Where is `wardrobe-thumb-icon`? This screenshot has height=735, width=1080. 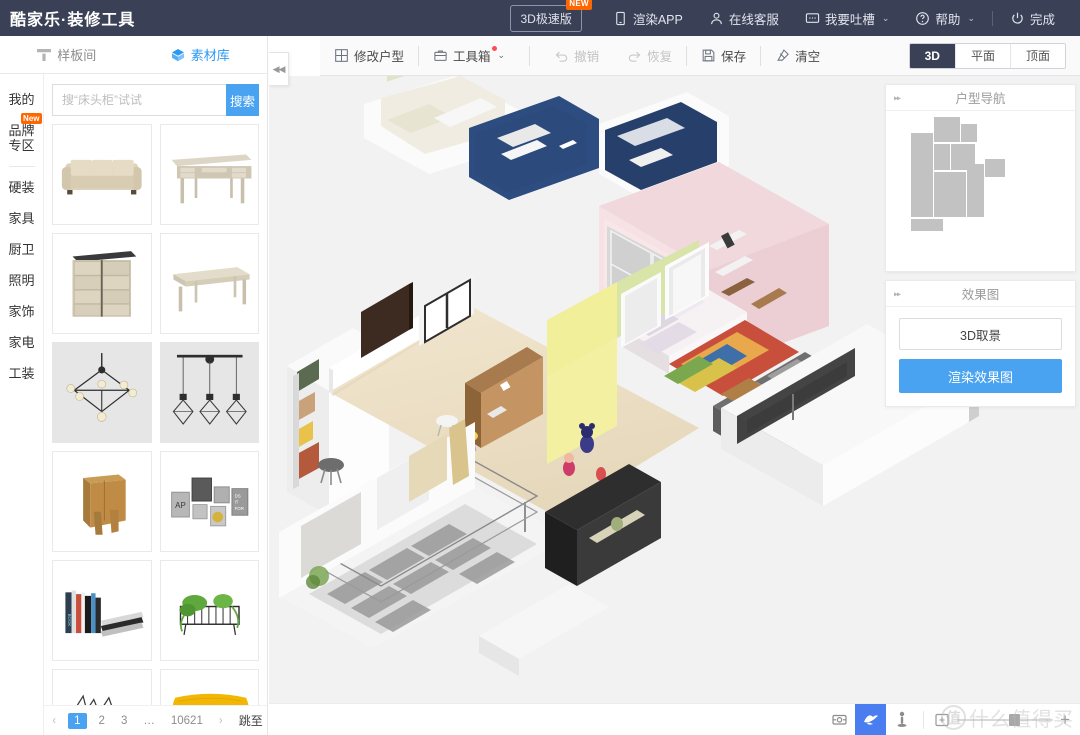 wardrobe-thumb-icon is located at coordinates (102, 283).